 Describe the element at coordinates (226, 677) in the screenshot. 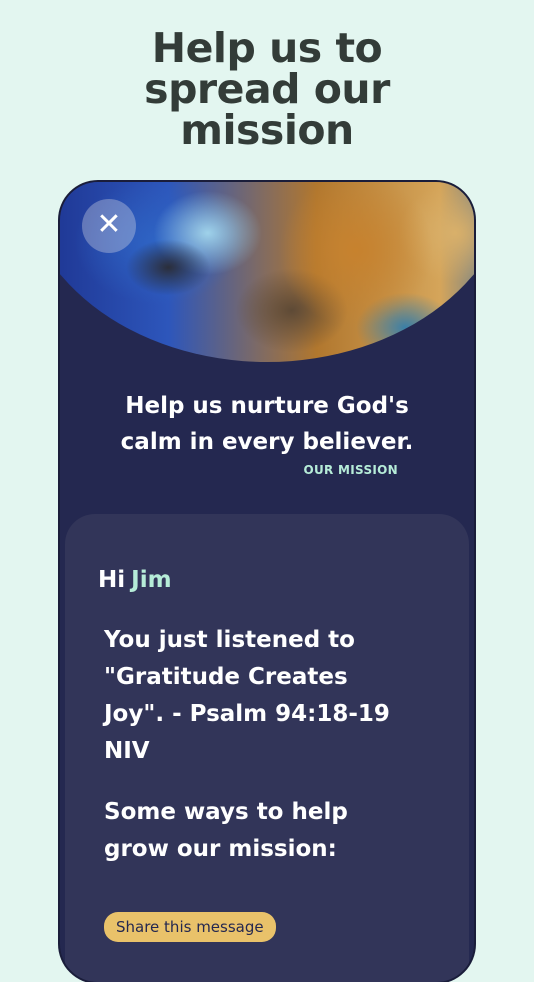

I see `listened-line-2: "Gratitude Creates` at that location.